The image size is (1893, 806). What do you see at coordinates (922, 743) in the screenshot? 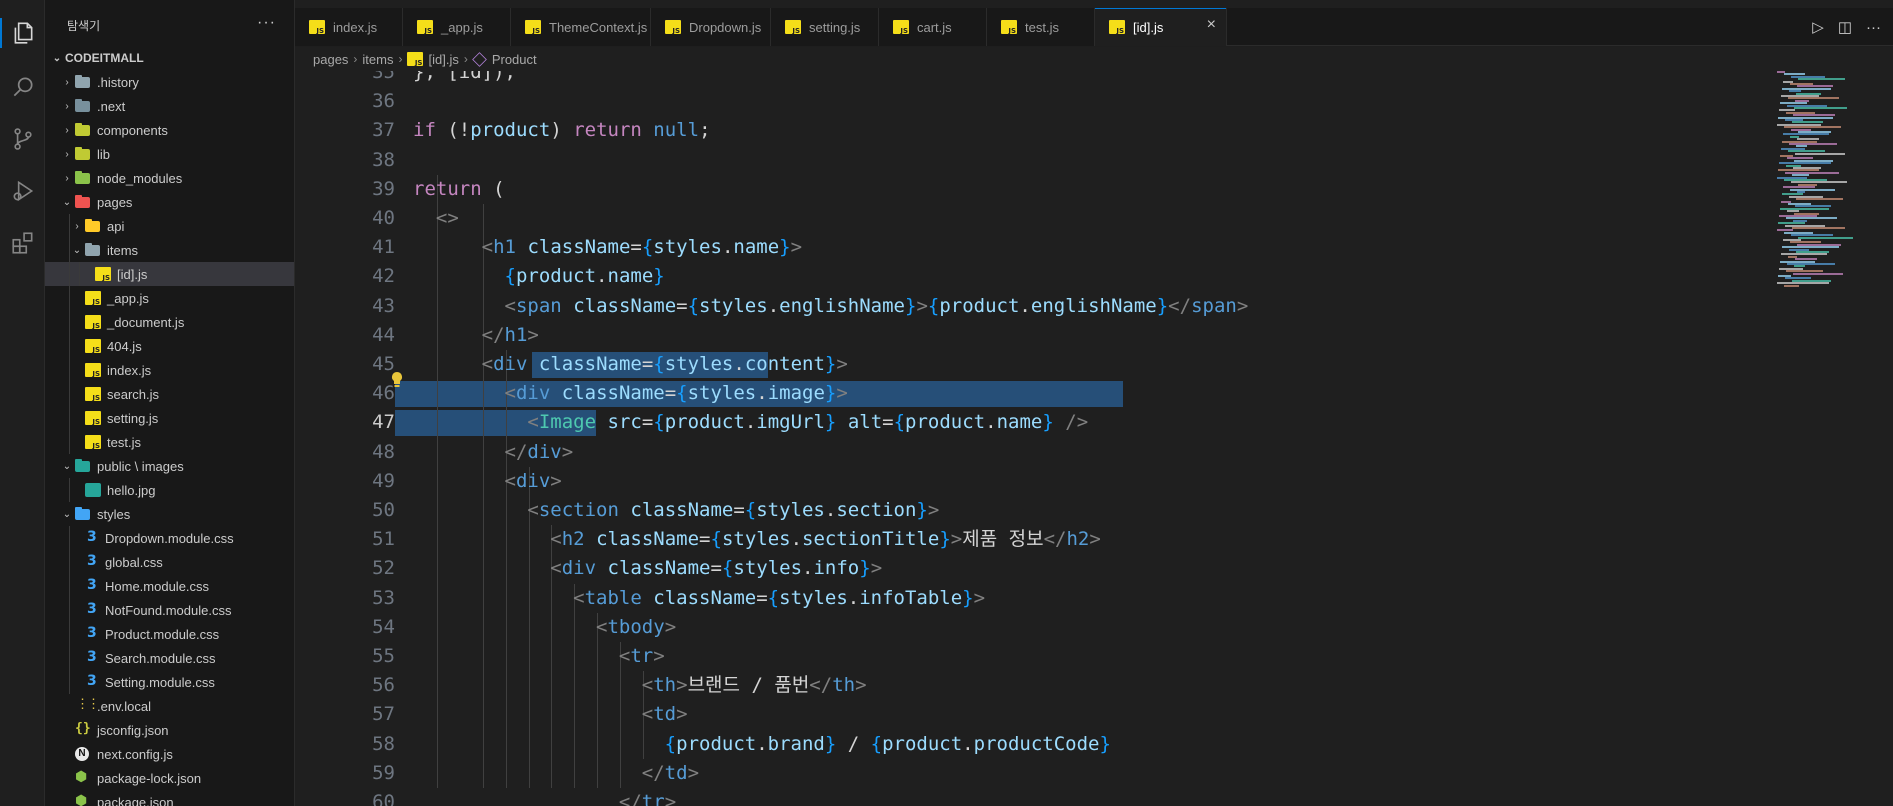
I see `code-token: product` at bounding box center [922, 743].